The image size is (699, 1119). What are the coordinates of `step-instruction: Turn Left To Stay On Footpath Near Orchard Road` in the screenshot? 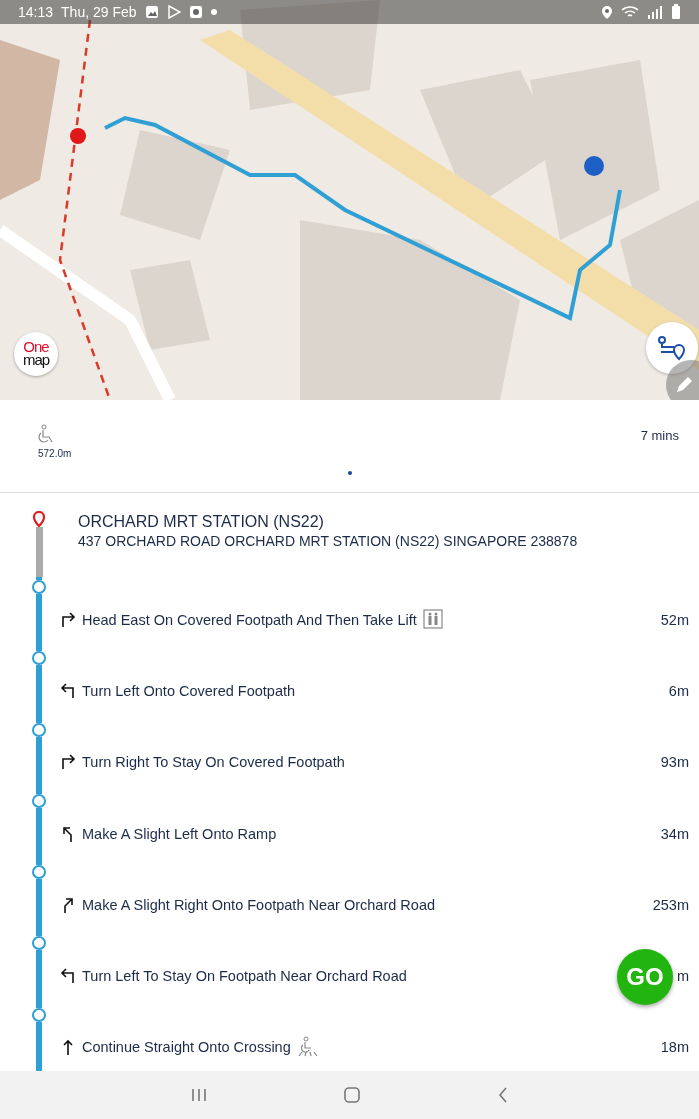 It's located at (244, 976).